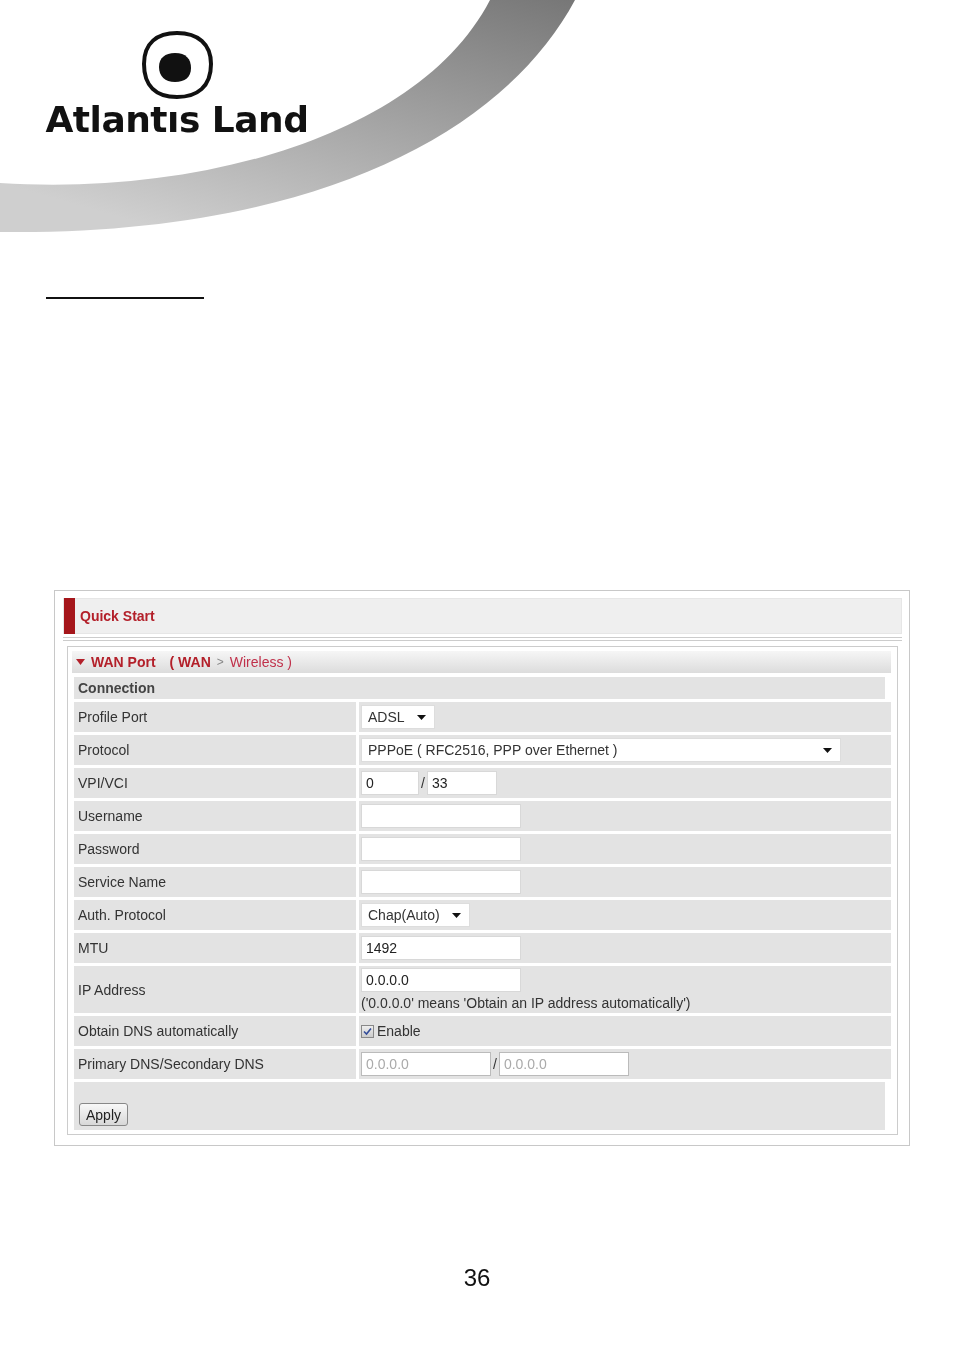 Image resolution: width=954 pixels, height=1345 pixels. What do you see at coordinates (441, 980) in the screenshot?
I see `text-field: 0.0.0.0` at bounding box center [441, 980].